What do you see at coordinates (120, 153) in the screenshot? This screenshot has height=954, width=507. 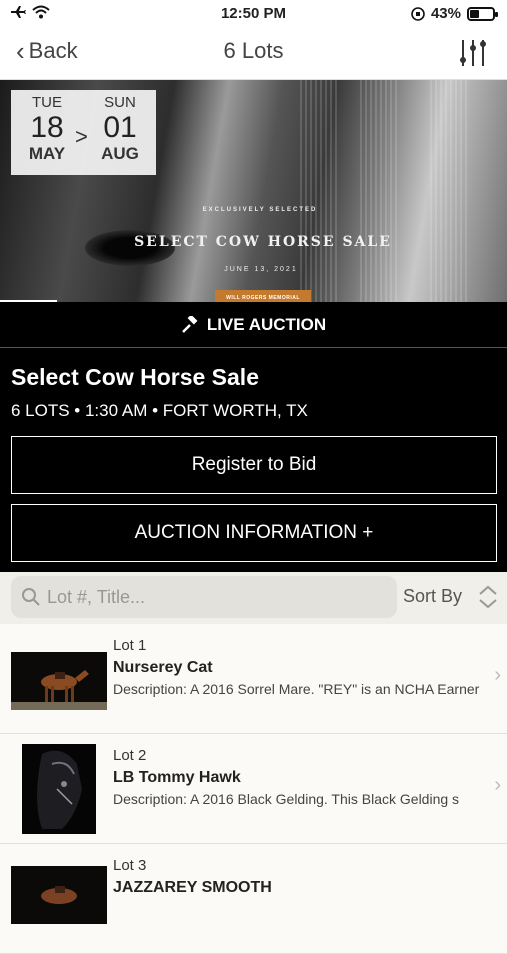 I see `end-month: AUG` at bounding box center [120, 153].